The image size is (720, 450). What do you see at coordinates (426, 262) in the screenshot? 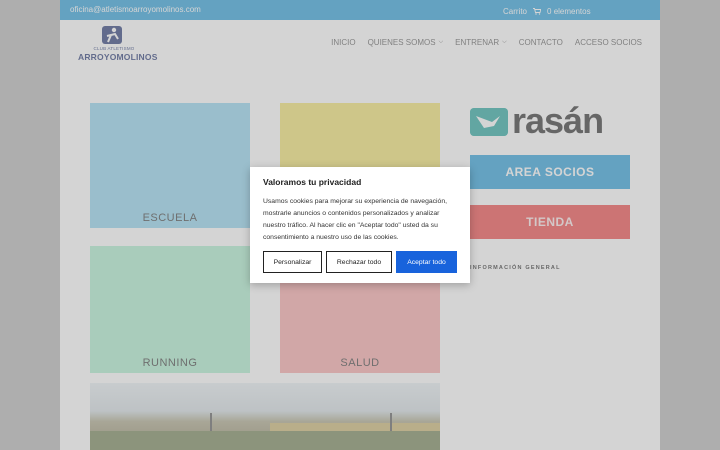
I see `accept-all-button: Aceptar todo` at bounding box center [426, 262].